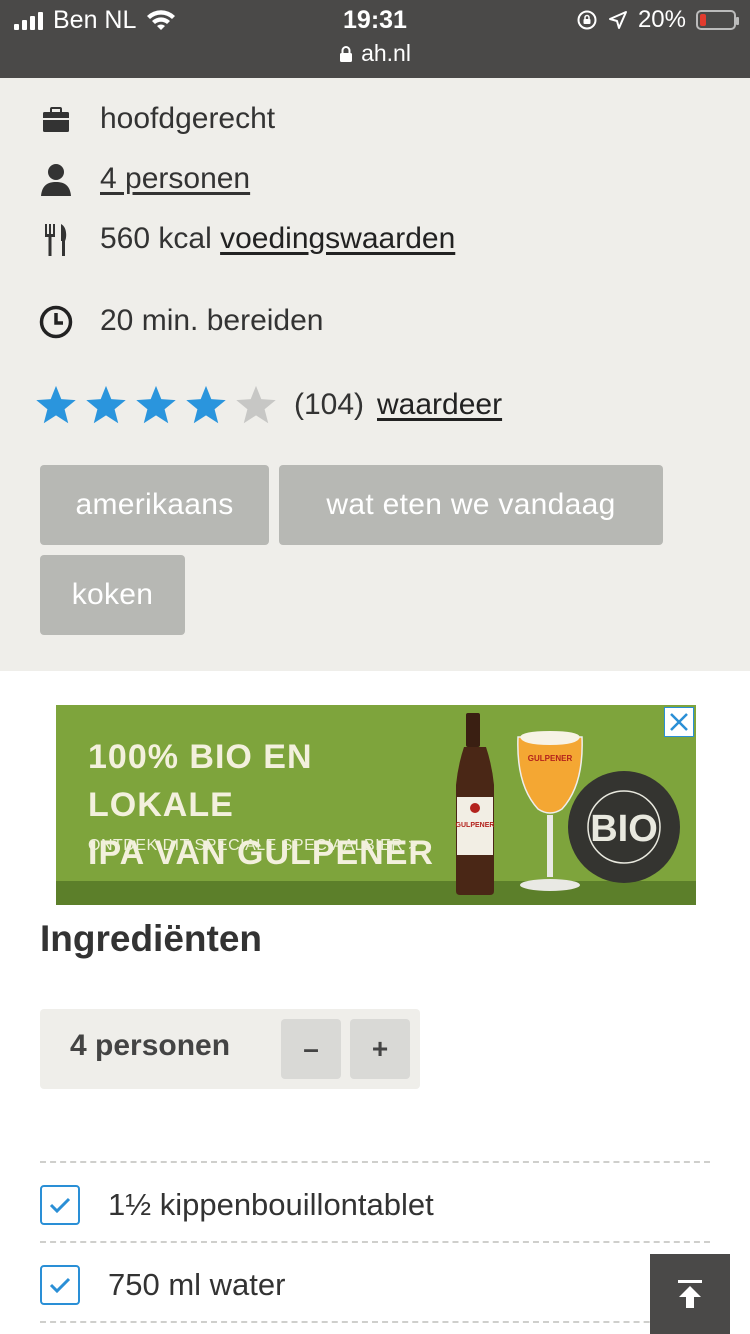 This screenshot has width=750, height=1334. Describe the element at coordinates (175, 179) in the screenshot. I see `servings-link: 4 personen` at that location.